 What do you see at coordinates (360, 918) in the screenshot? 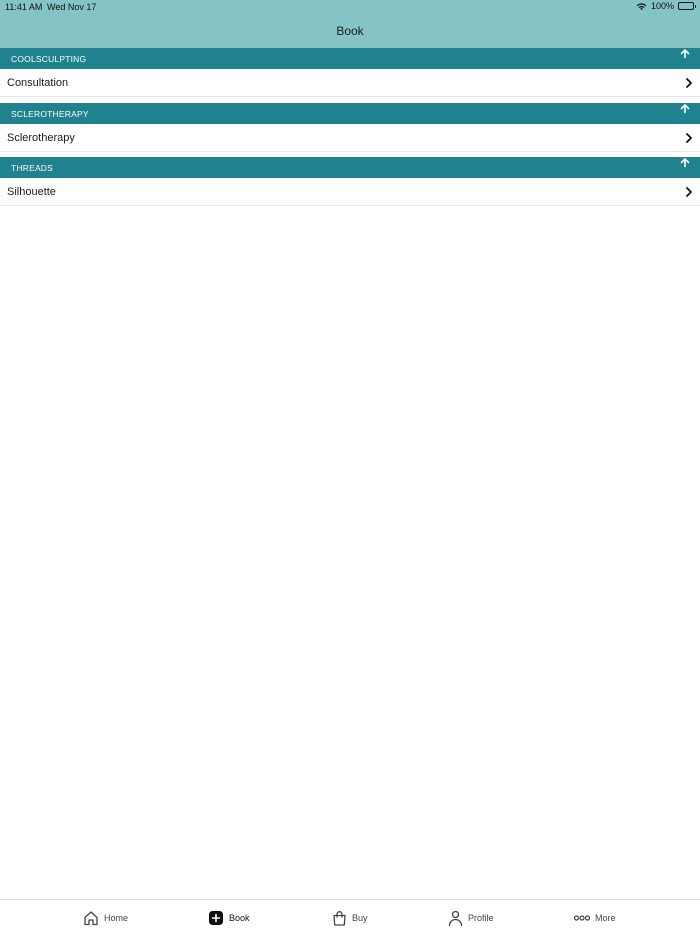
I see `tab-buy-label: Buy` at bounding box center [360, 918].